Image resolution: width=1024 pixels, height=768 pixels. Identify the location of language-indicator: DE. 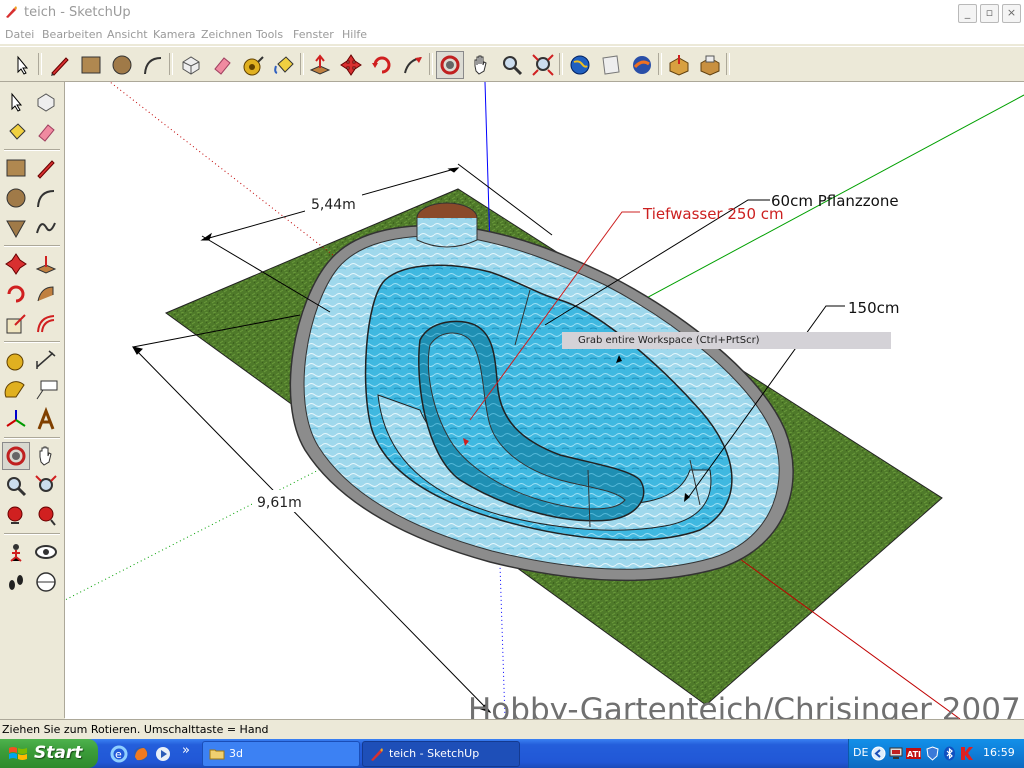
(860, 752).